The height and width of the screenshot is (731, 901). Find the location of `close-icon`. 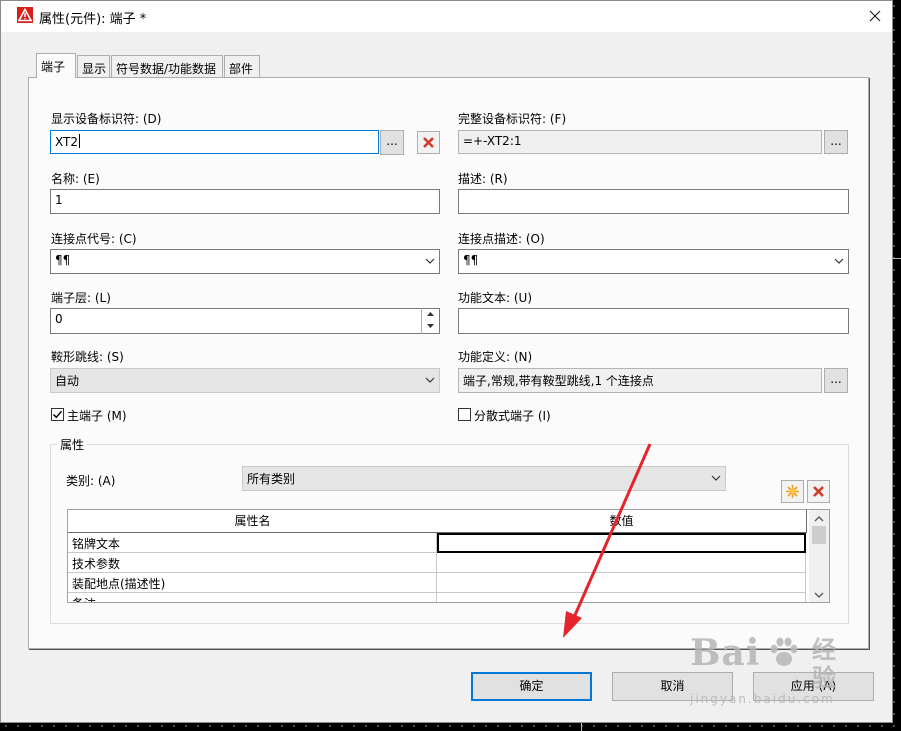

close-icon is located at coordinates (875, 16).